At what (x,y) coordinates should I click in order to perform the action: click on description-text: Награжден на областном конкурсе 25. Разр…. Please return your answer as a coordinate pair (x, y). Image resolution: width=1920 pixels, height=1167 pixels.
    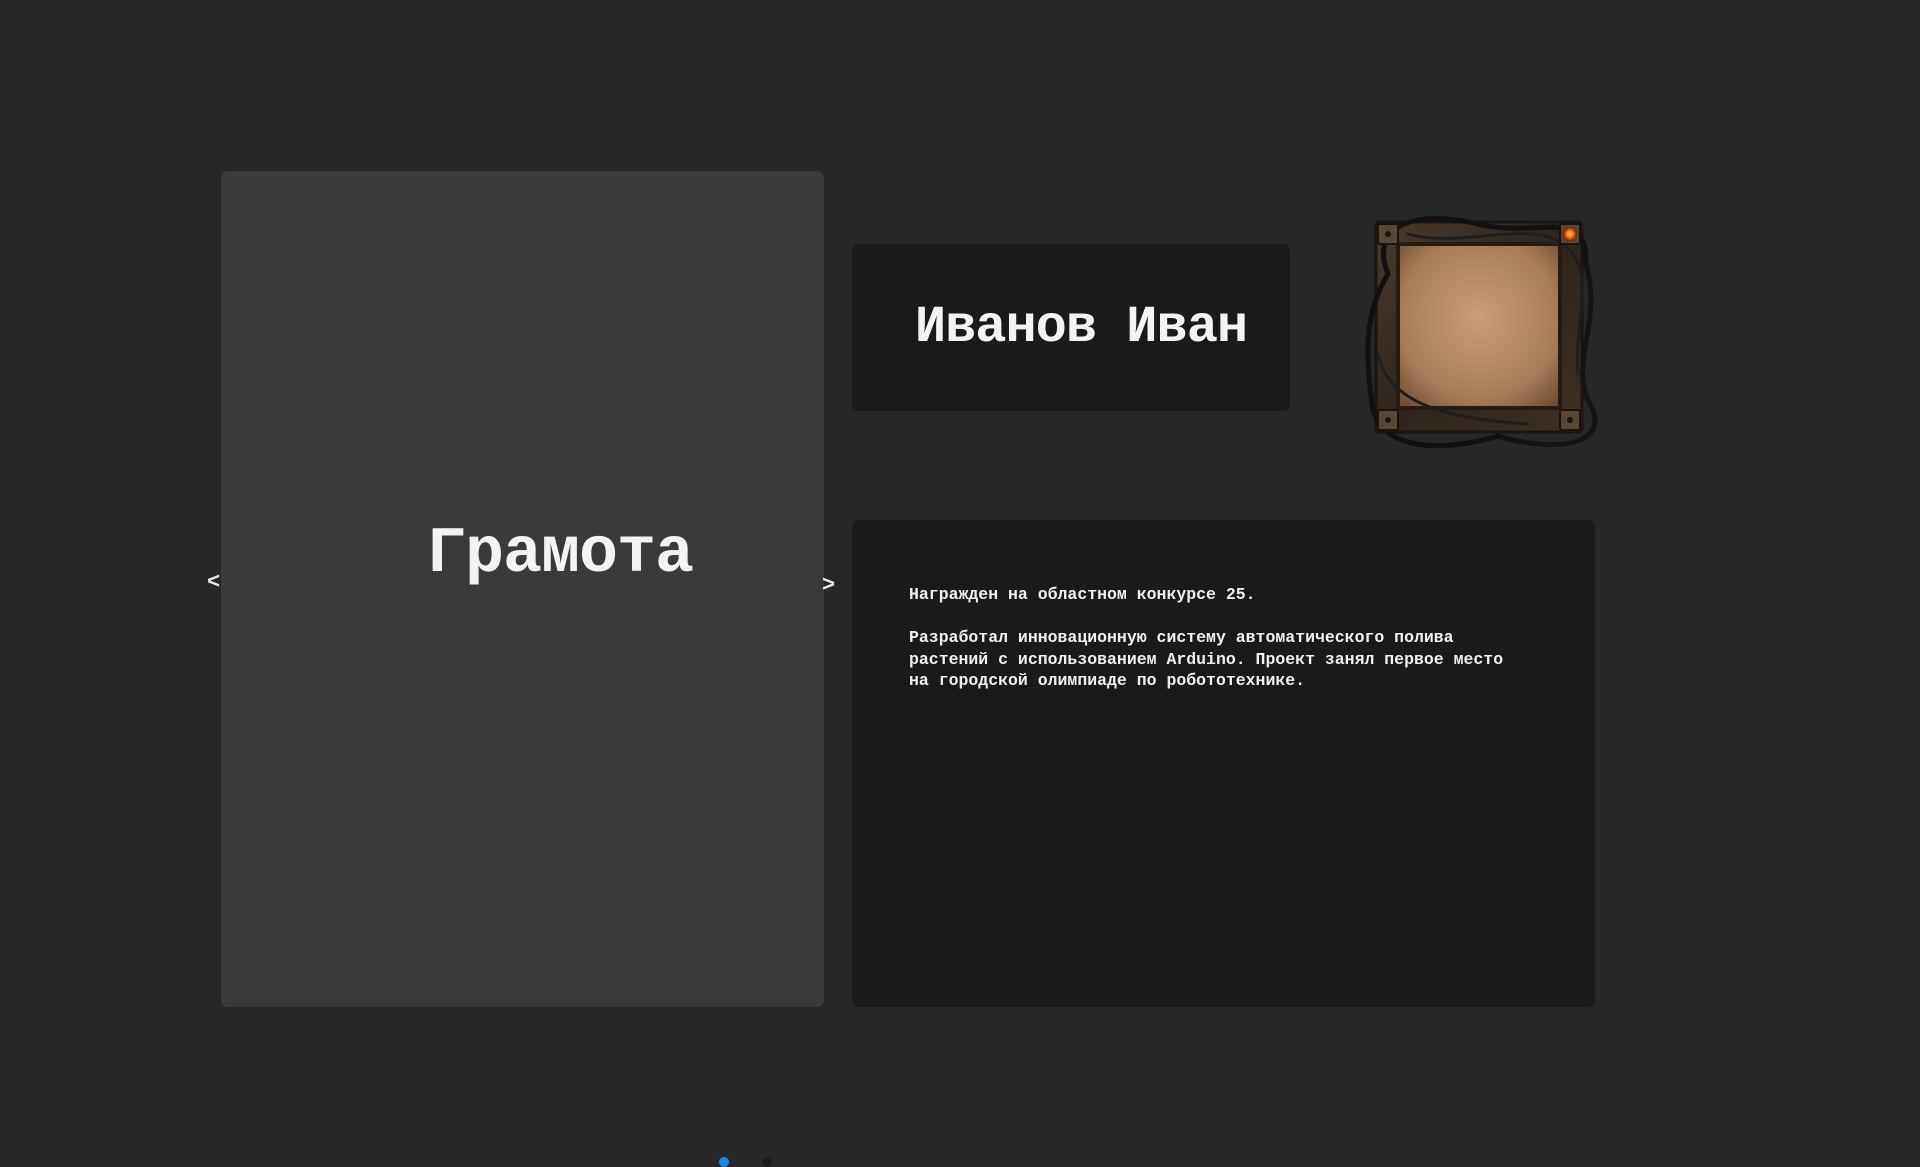
    Looking at the image, I should click on (1206, 638).